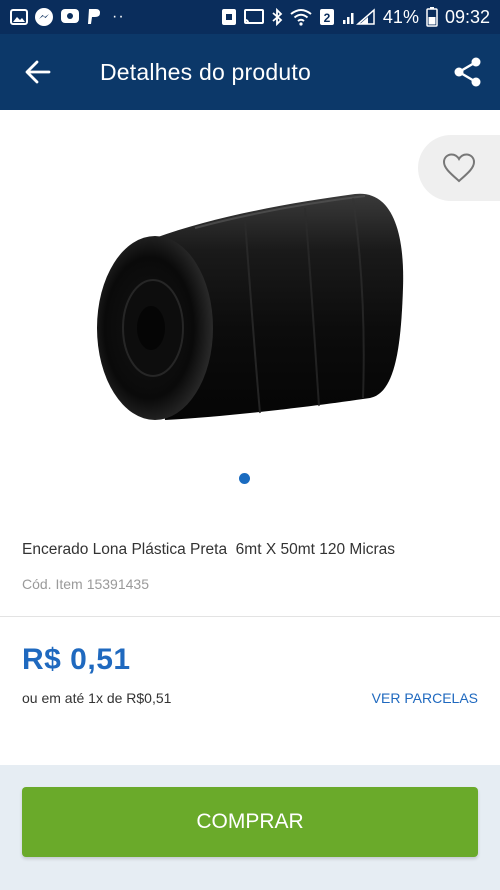 This screenshot has width=500, height=890. What do you see at coordinates (400, 16) in the screenshot?
I see `battery-percent: 41%` at bounding box center [400, 16].